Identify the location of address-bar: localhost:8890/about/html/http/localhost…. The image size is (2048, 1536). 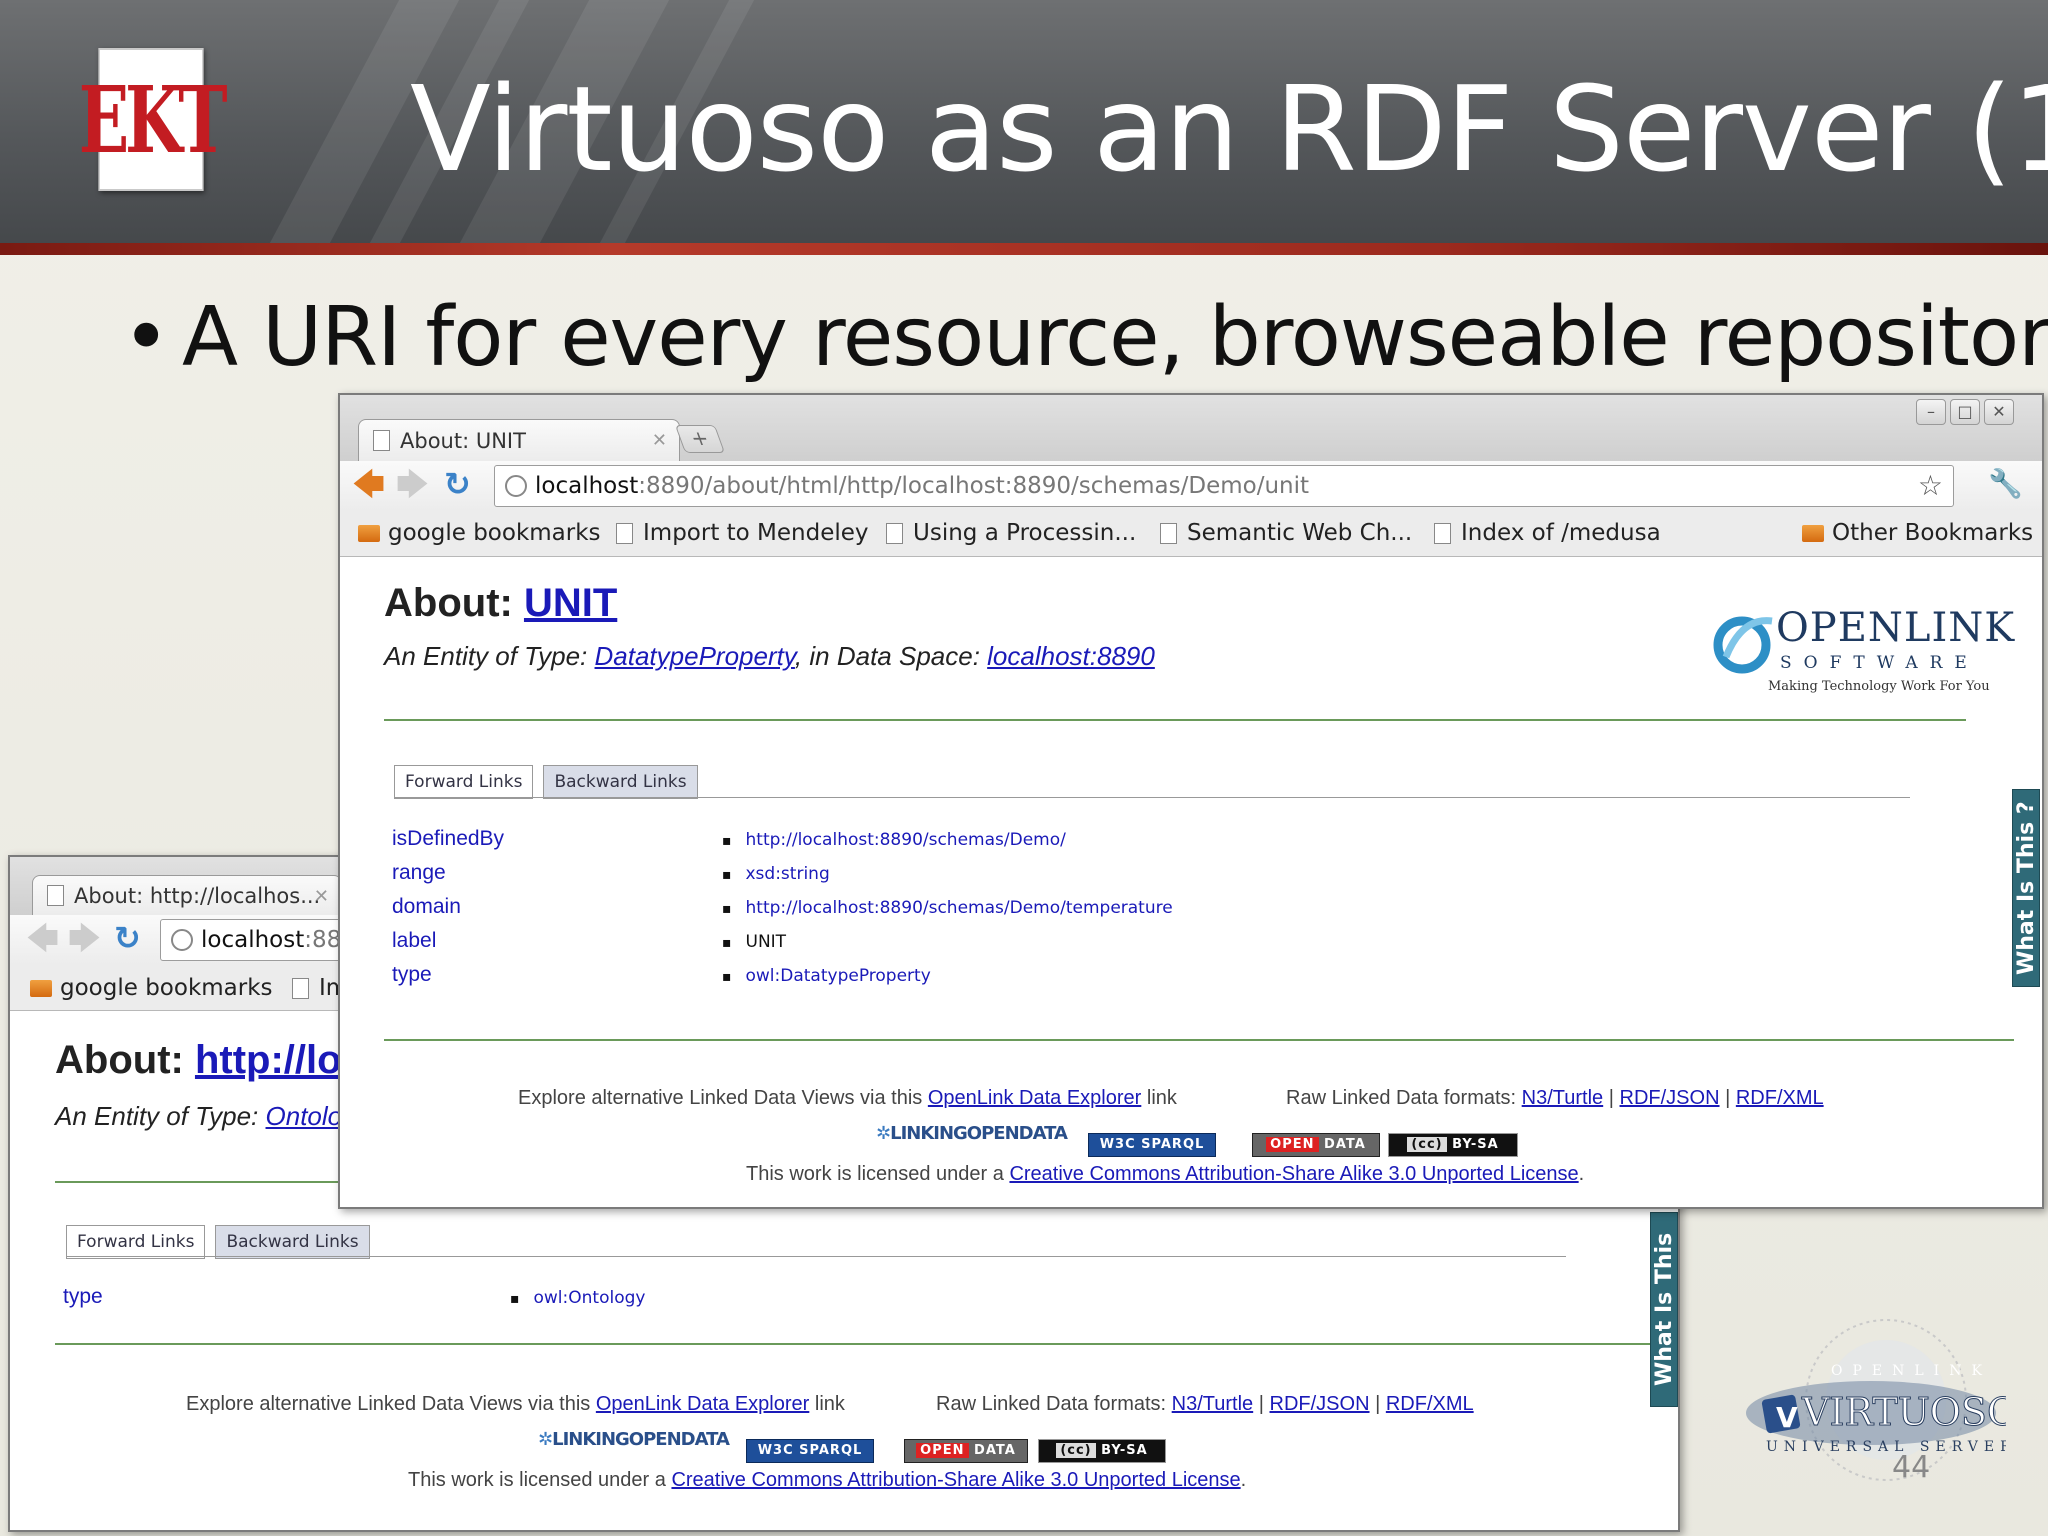
(1224, 486).